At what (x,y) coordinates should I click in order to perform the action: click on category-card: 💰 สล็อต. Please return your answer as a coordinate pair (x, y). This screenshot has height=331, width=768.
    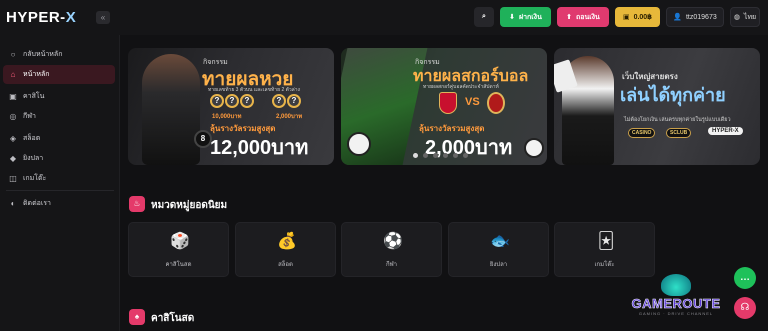
    Looking at the image, I should click on (285, 249).